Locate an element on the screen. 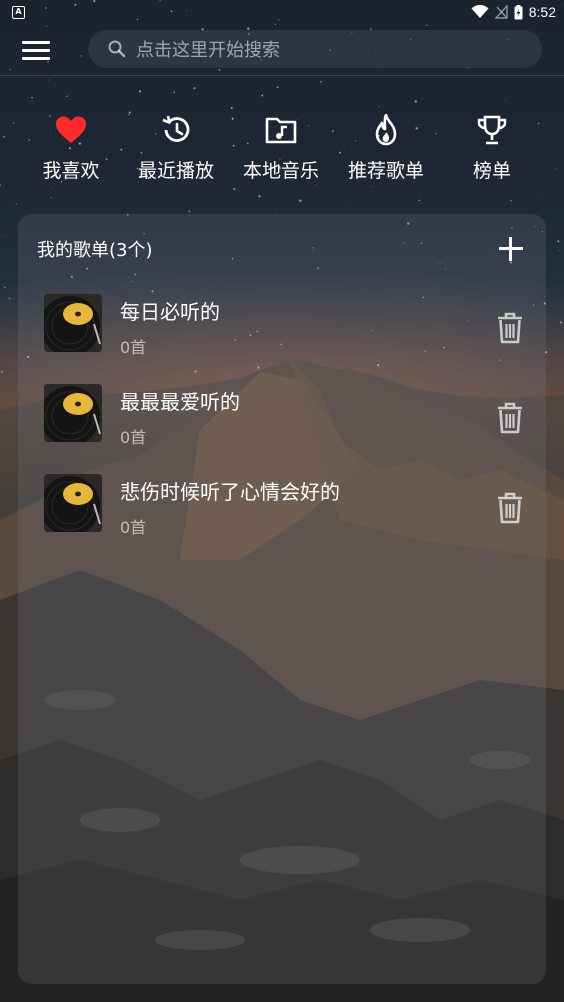  quick-nav: 我喜欢 最近播放 本地音乐 推荐歌单 榜单 is located at coordinates (282, 148).